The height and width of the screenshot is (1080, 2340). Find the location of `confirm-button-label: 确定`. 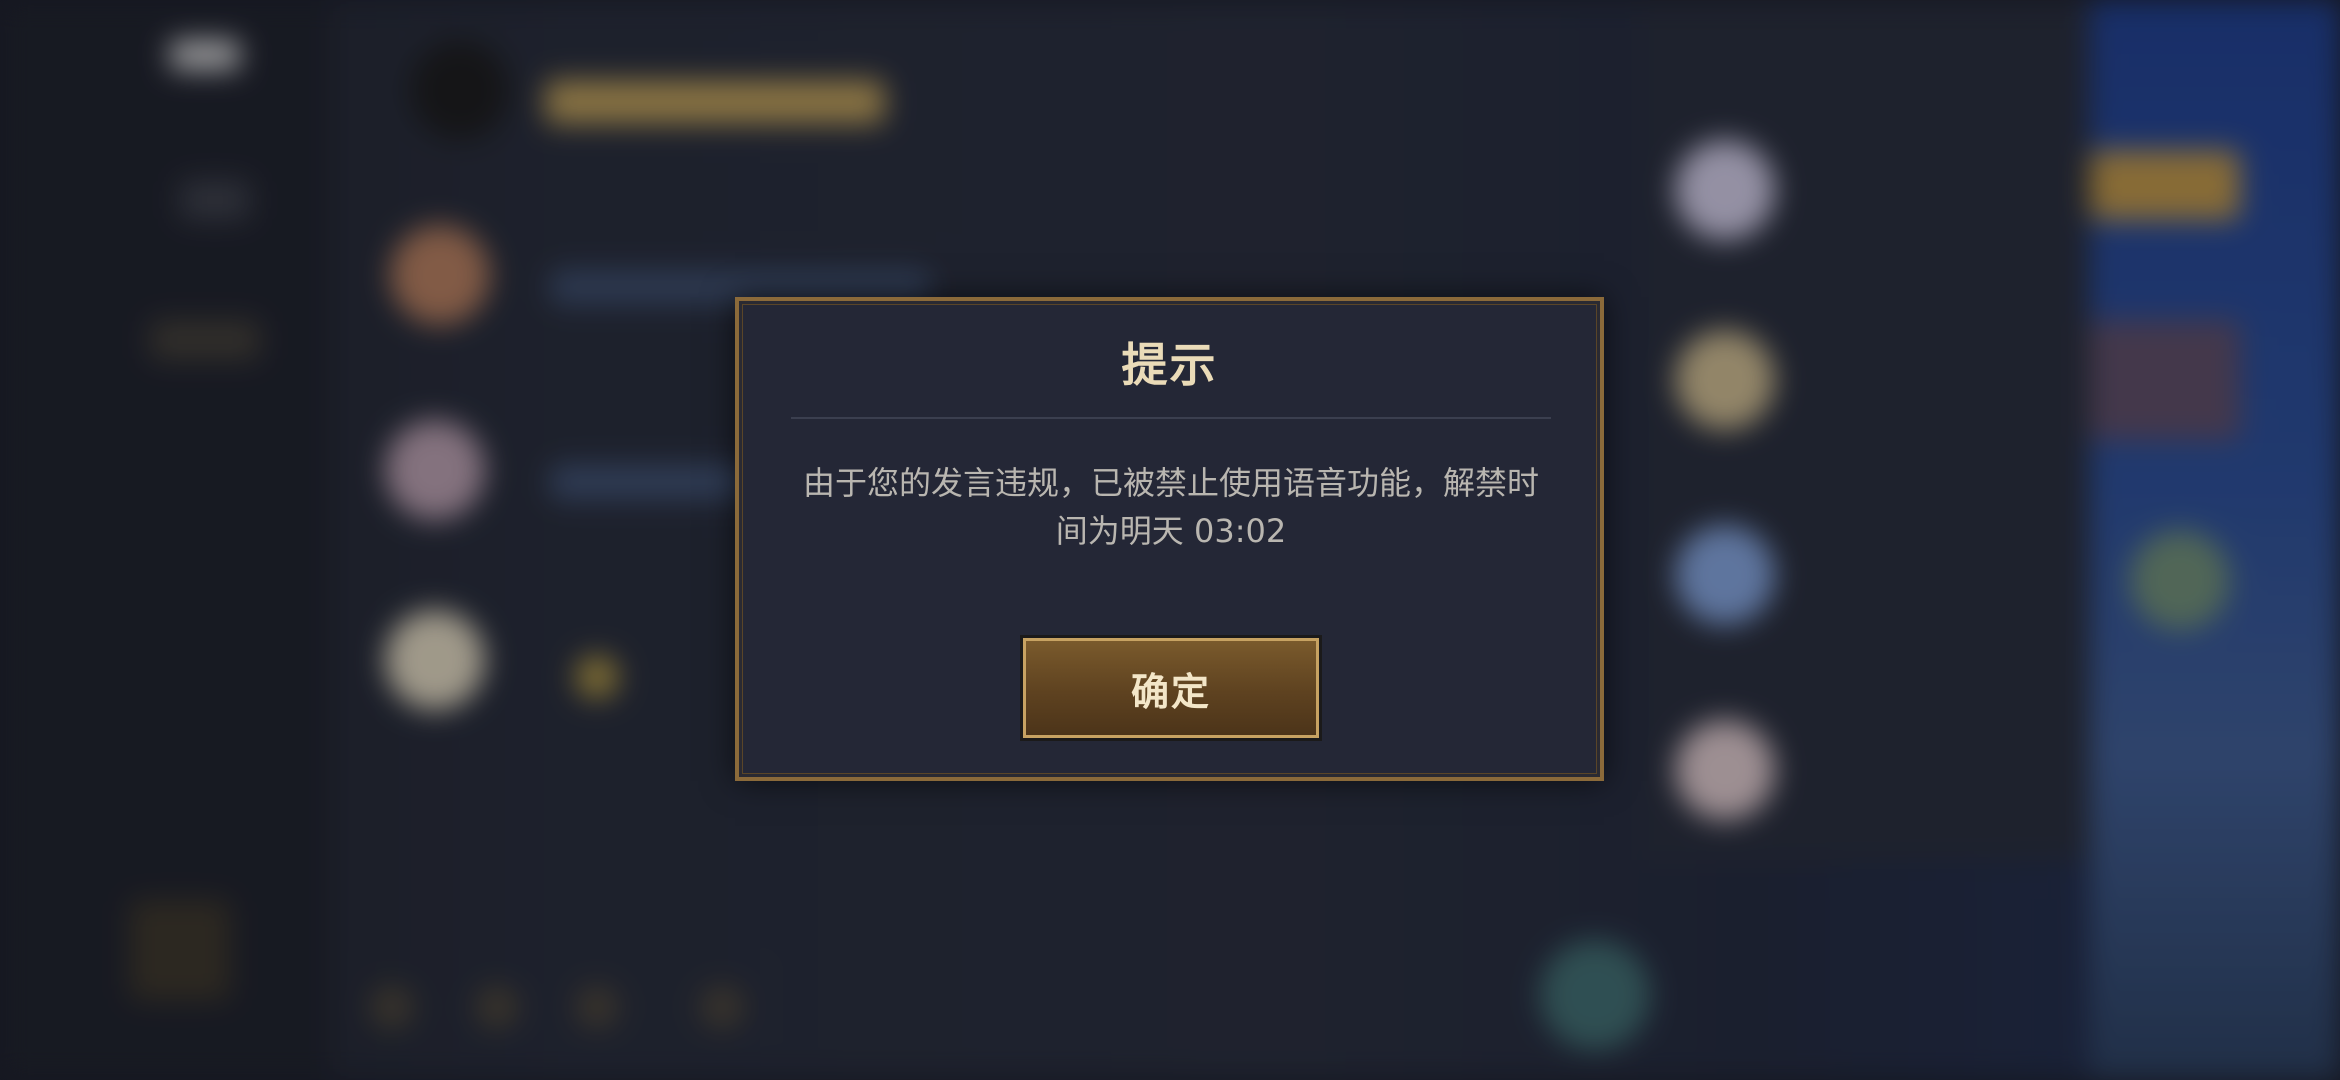

confirm-button-label: 确定 is located at coordinates (1170, 691).